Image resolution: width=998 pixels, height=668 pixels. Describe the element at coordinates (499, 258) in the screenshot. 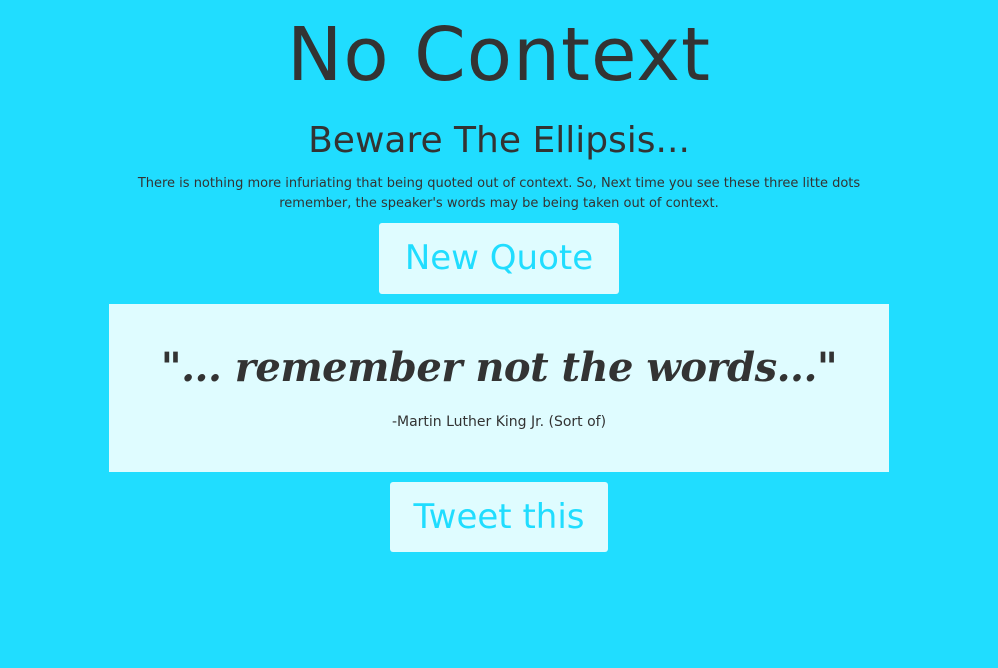

I see `new-quote-button: New Quote` at that location.